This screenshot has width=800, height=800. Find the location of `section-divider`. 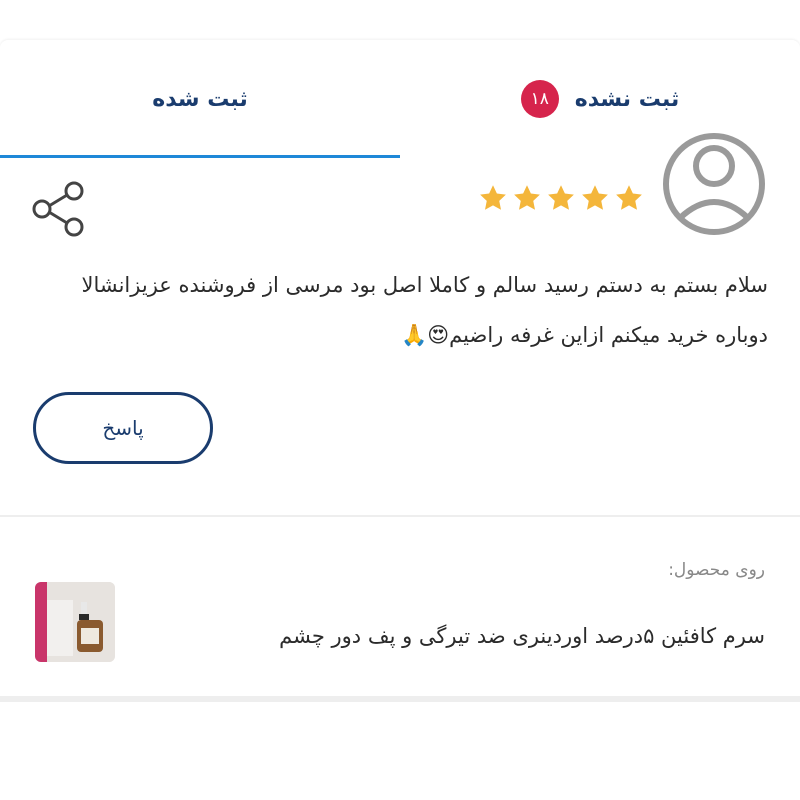

section-divider is located at coordinates (400, 516).